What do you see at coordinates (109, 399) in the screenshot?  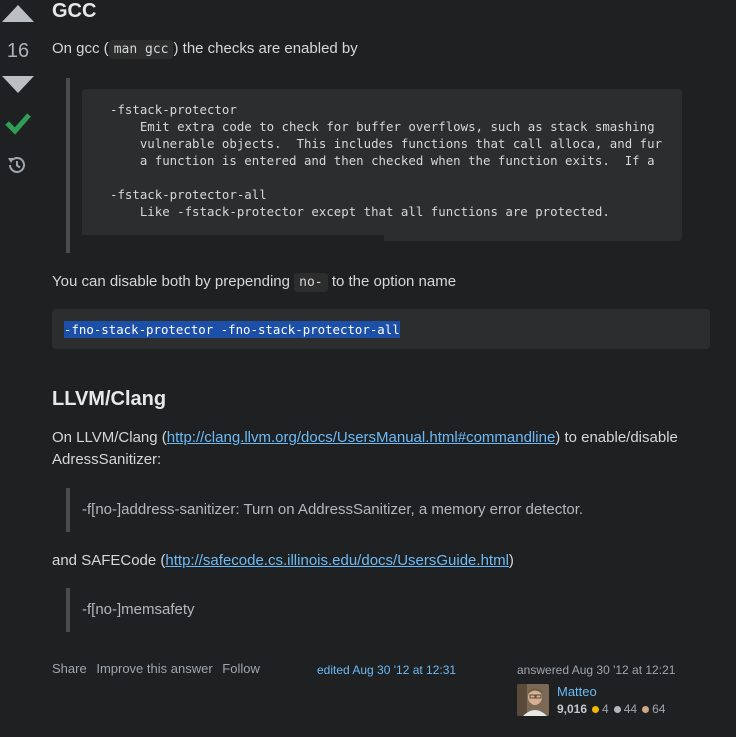 I see `heading-llvm-clang: LLVM/Clang` at bounding box center [109, 399].